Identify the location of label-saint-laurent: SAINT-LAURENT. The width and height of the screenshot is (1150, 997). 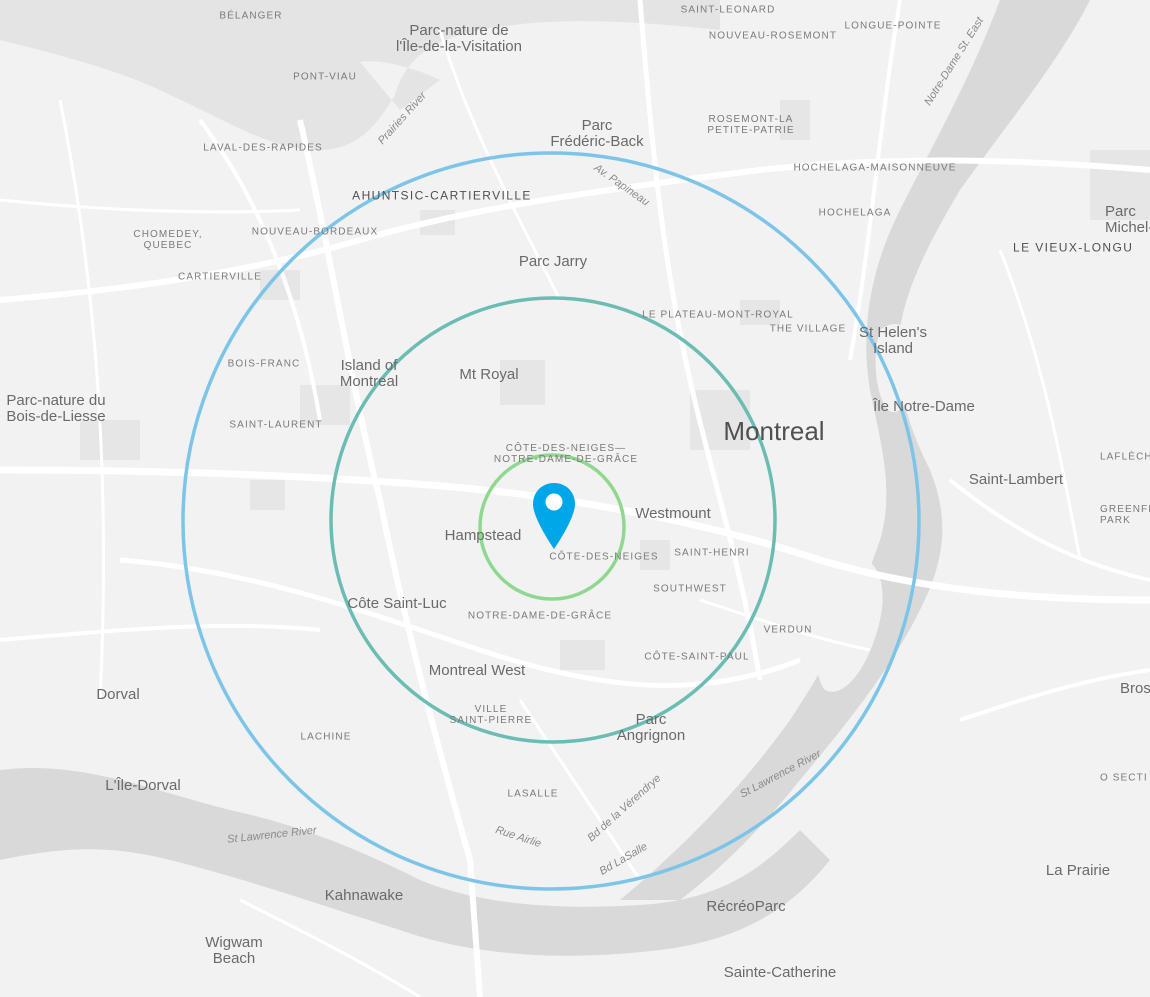
(276, 425).